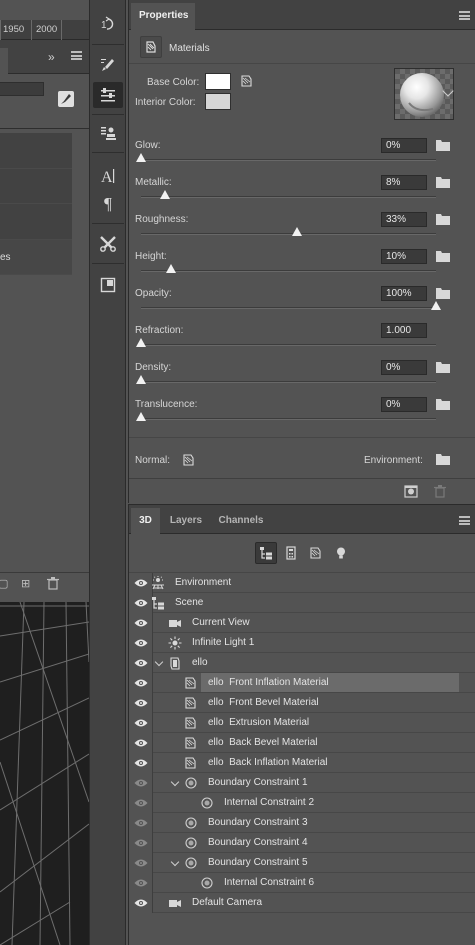 This screenshot has height=945, width=475. Describe the element at coordinates (186, 521) in the screenshot. I see `tab-layers: Layers` at that location.